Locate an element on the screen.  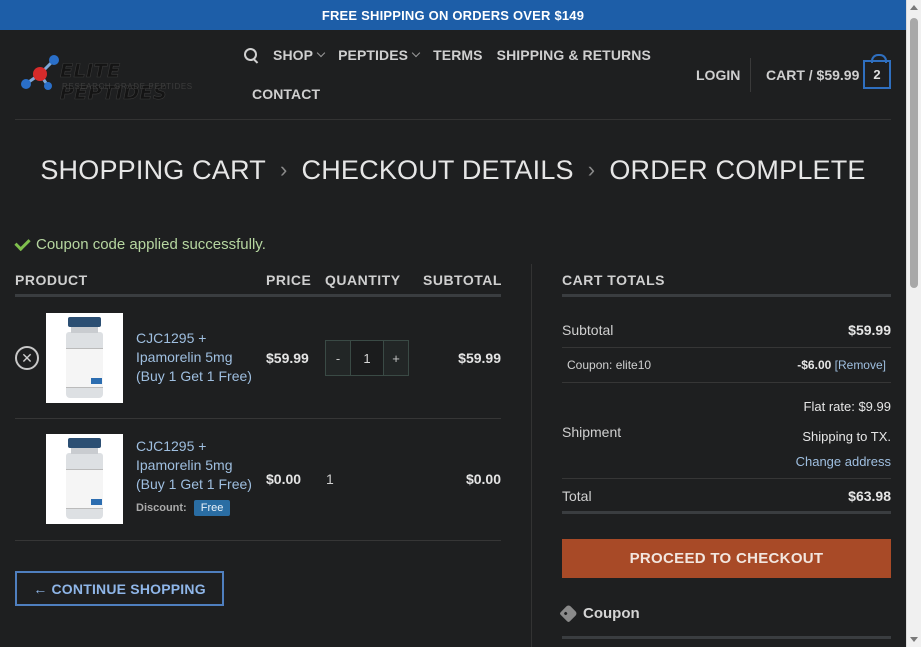
step-shopping-cart: SHOPPING CART is located at coordinates (153, 170).